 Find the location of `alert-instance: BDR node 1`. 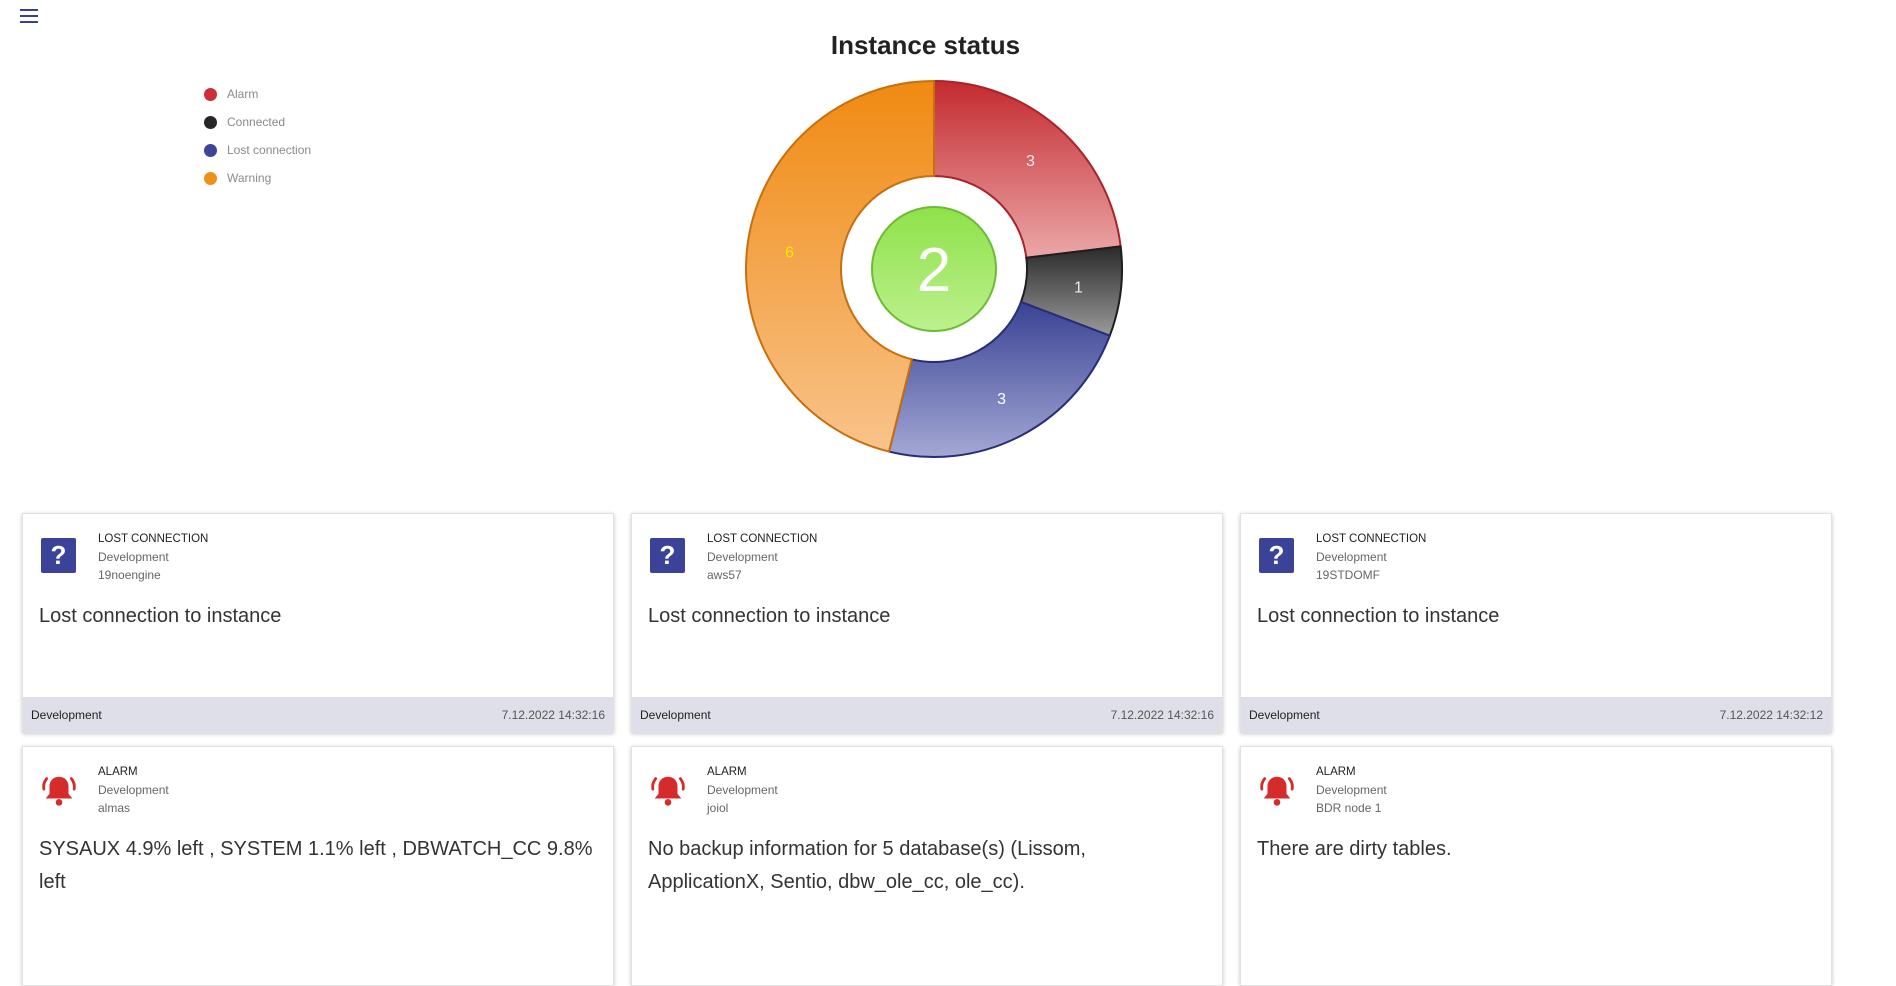

alert-instance: BDR node 1 is located at coordinates (1349, 808).